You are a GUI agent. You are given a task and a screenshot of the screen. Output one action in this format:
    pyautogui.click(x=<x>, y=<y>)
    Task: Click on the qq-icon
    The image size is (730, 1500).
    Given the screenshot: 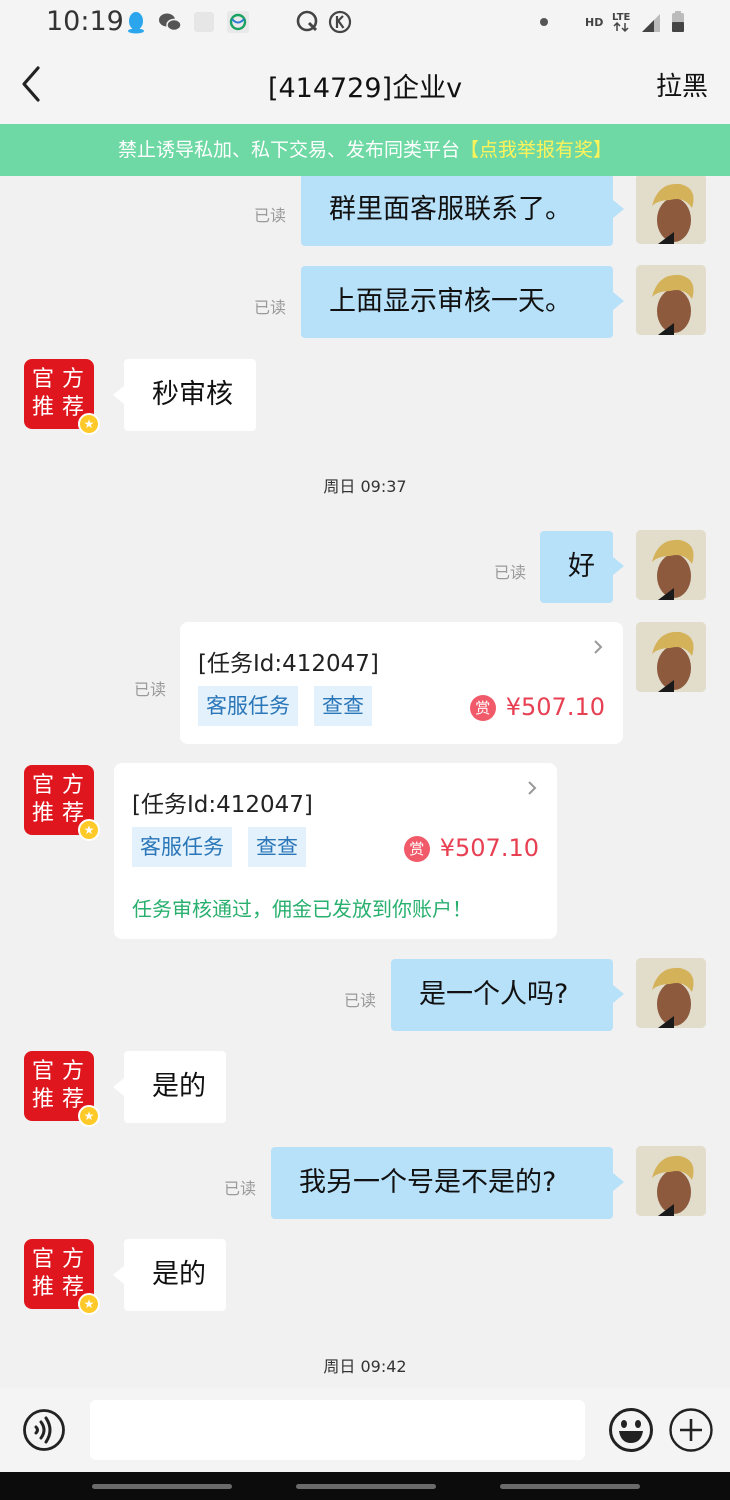 What is the action you would take?
    pyautogui.click(x=136, y=23)
    